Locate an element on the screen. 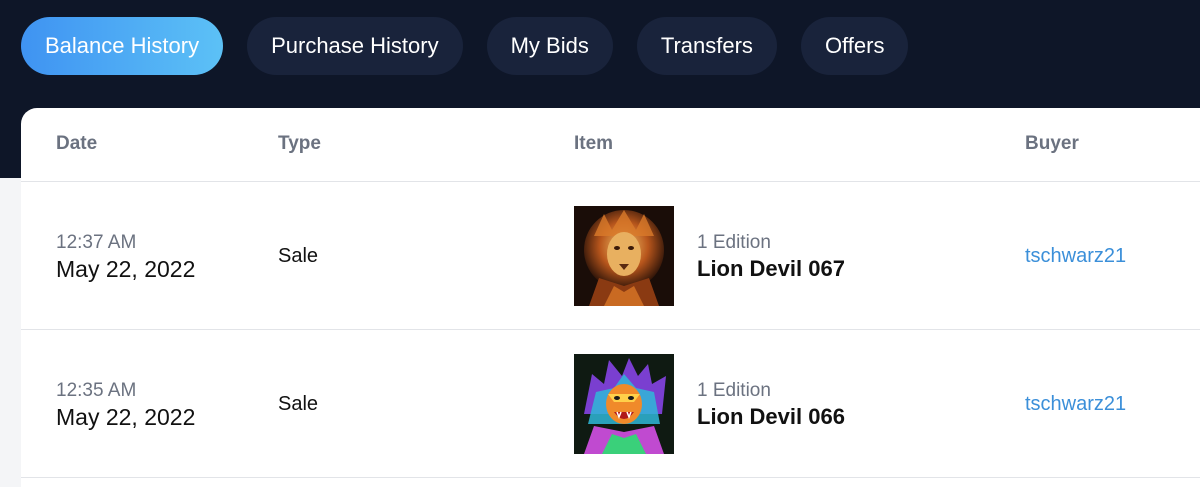  column-header-item: Item is located at coordinates (594, 143).